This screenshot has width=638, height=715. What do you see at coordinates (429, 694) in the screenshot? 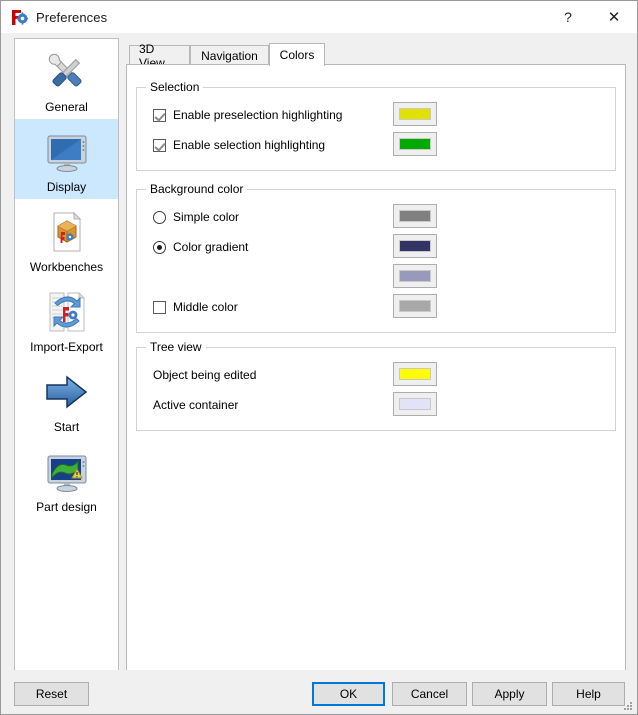
I see `cancel-button: Cancel` at bounding box center [429, 694].